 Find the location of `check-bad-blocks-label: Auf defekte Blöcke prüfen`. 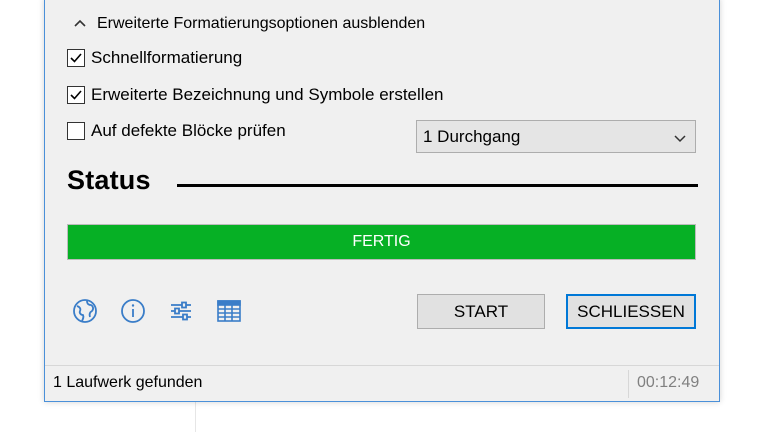

check-bad-blocks-label: Auf defekte Blöcke prüfen is located at coordinates (188, 130).